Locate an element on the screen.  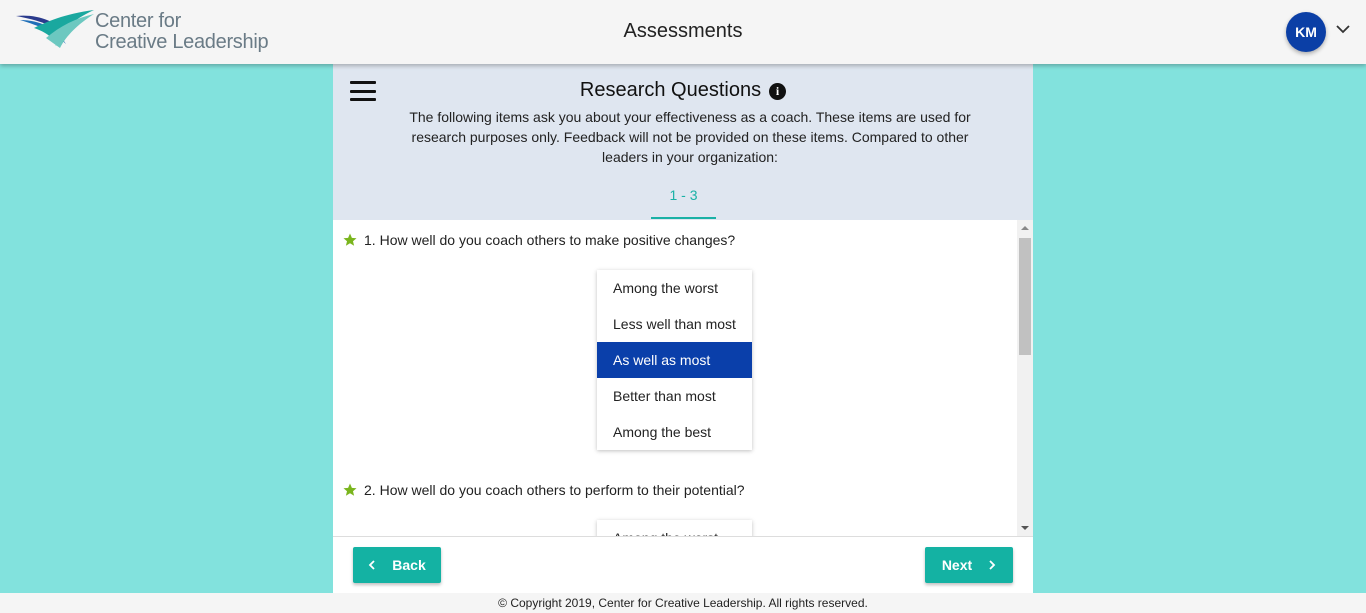
option-better-than-most: Better than most is located at coordinates (674, 396).